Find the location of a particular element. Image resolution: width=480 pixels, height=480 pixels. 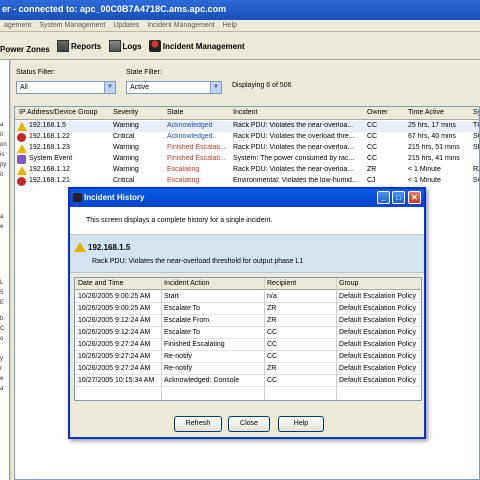

sidebar-fragment: a is located at coordinates (2, 125).